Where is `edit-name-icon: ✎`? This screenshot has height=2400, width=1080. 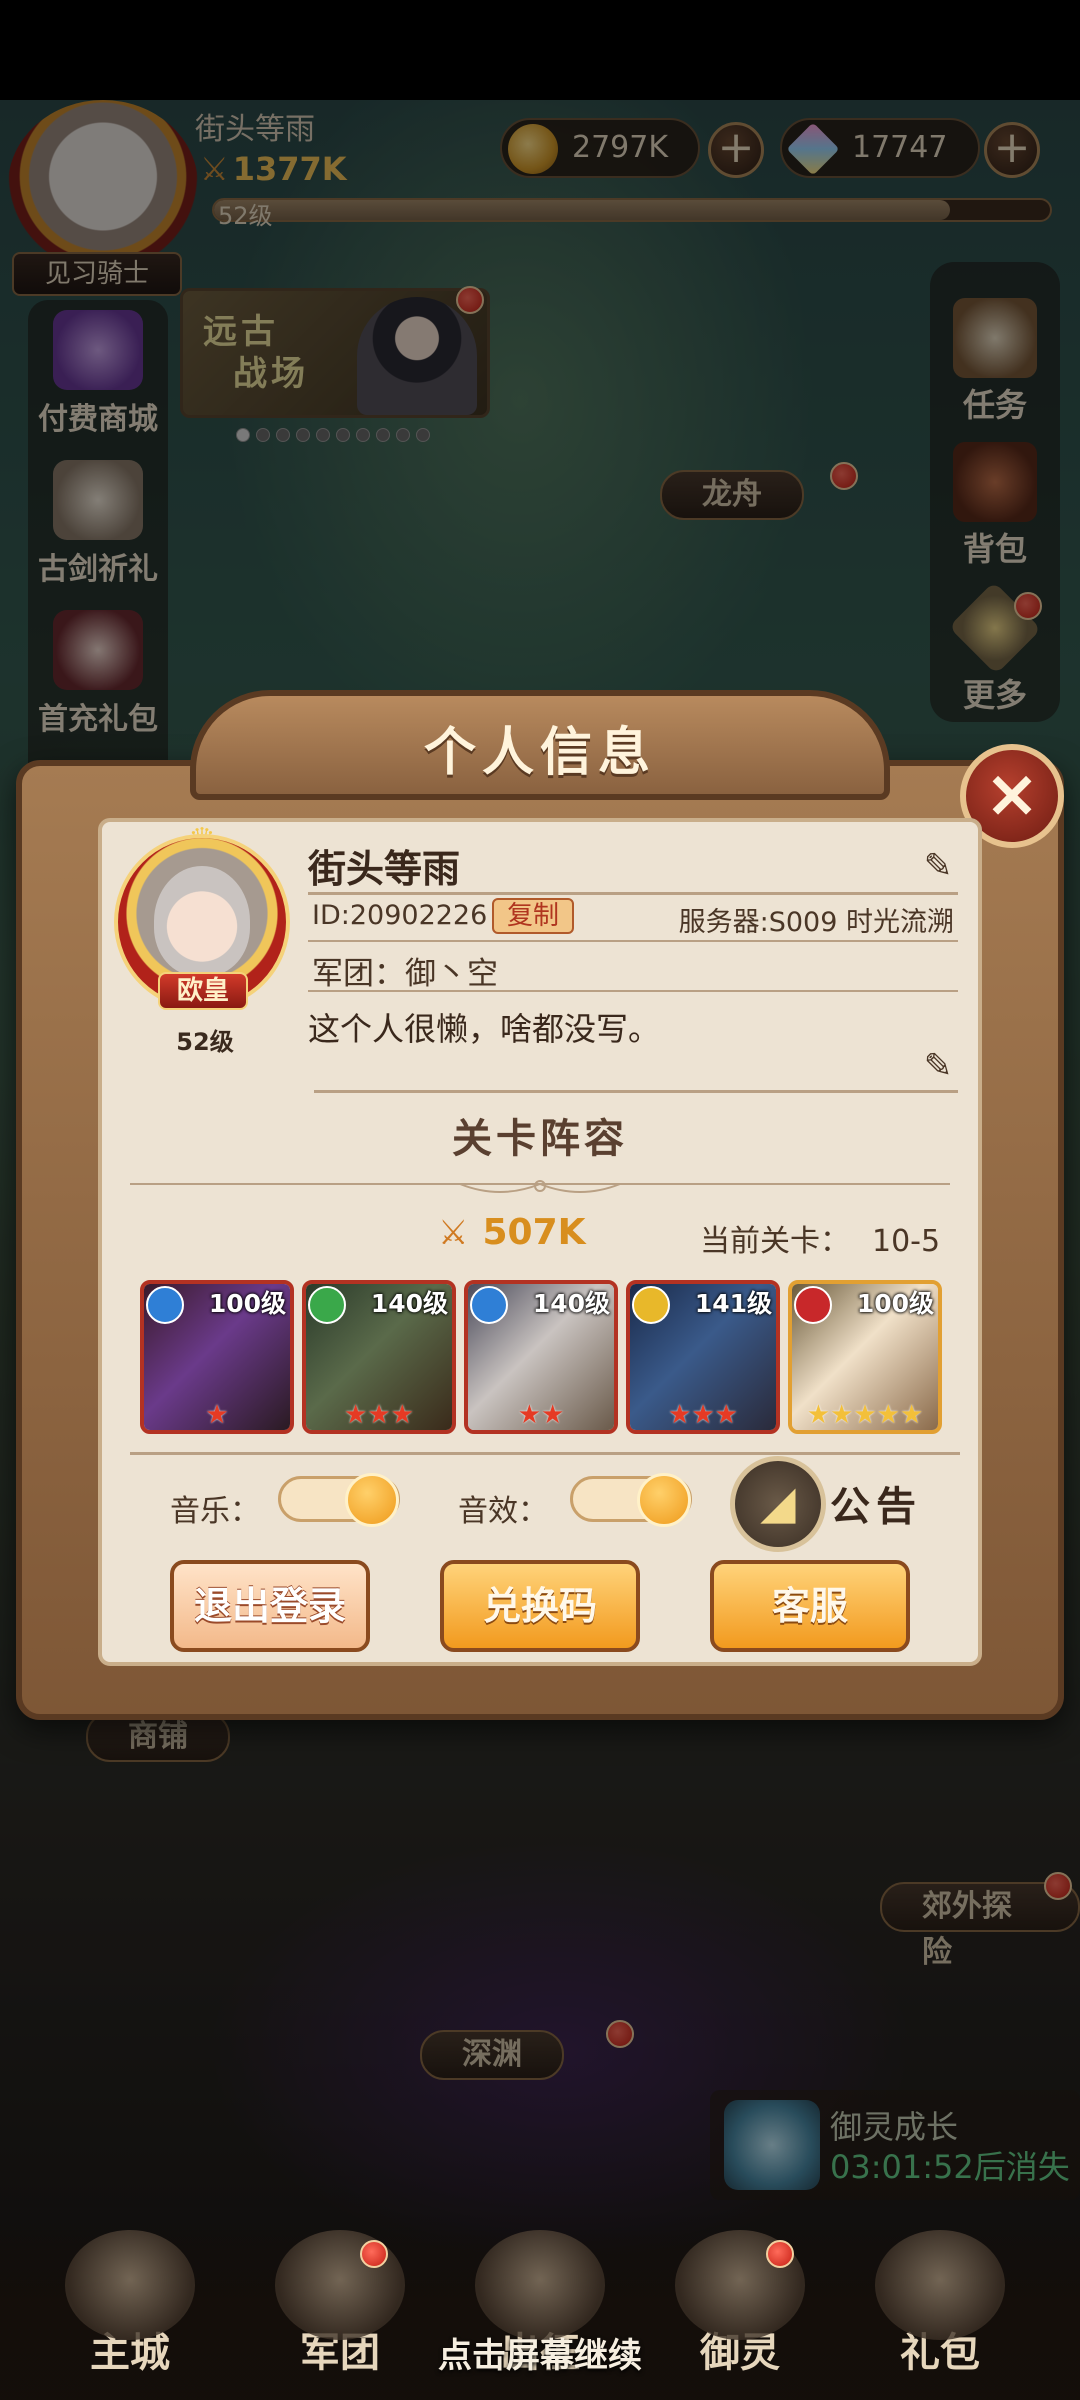
edit-name-icon: ✎ is located at coordinates (938, 866).